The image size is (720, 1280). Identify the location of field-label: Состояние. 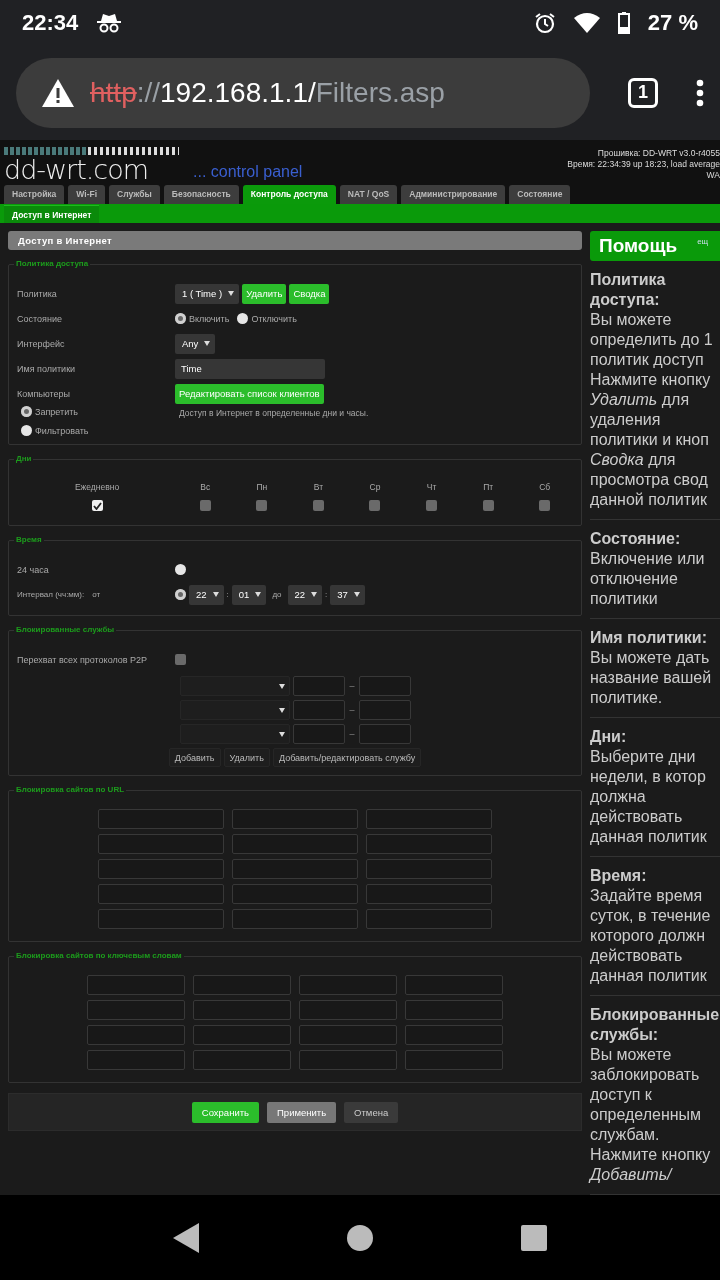
(40, 318).